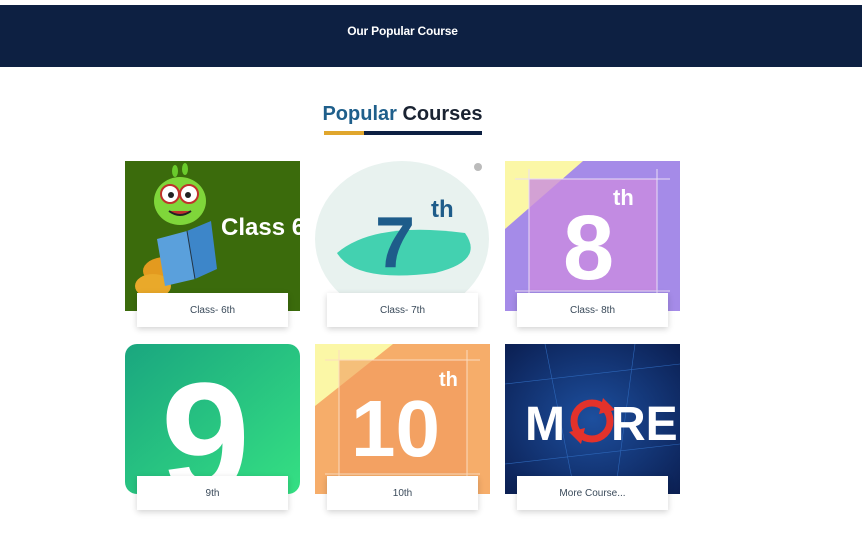 The height and width of the screenshot is (547, 862). Describe the element at coordinates (545, 424) in the screenshot. I see `more-thumb-text-a: M` at that location.